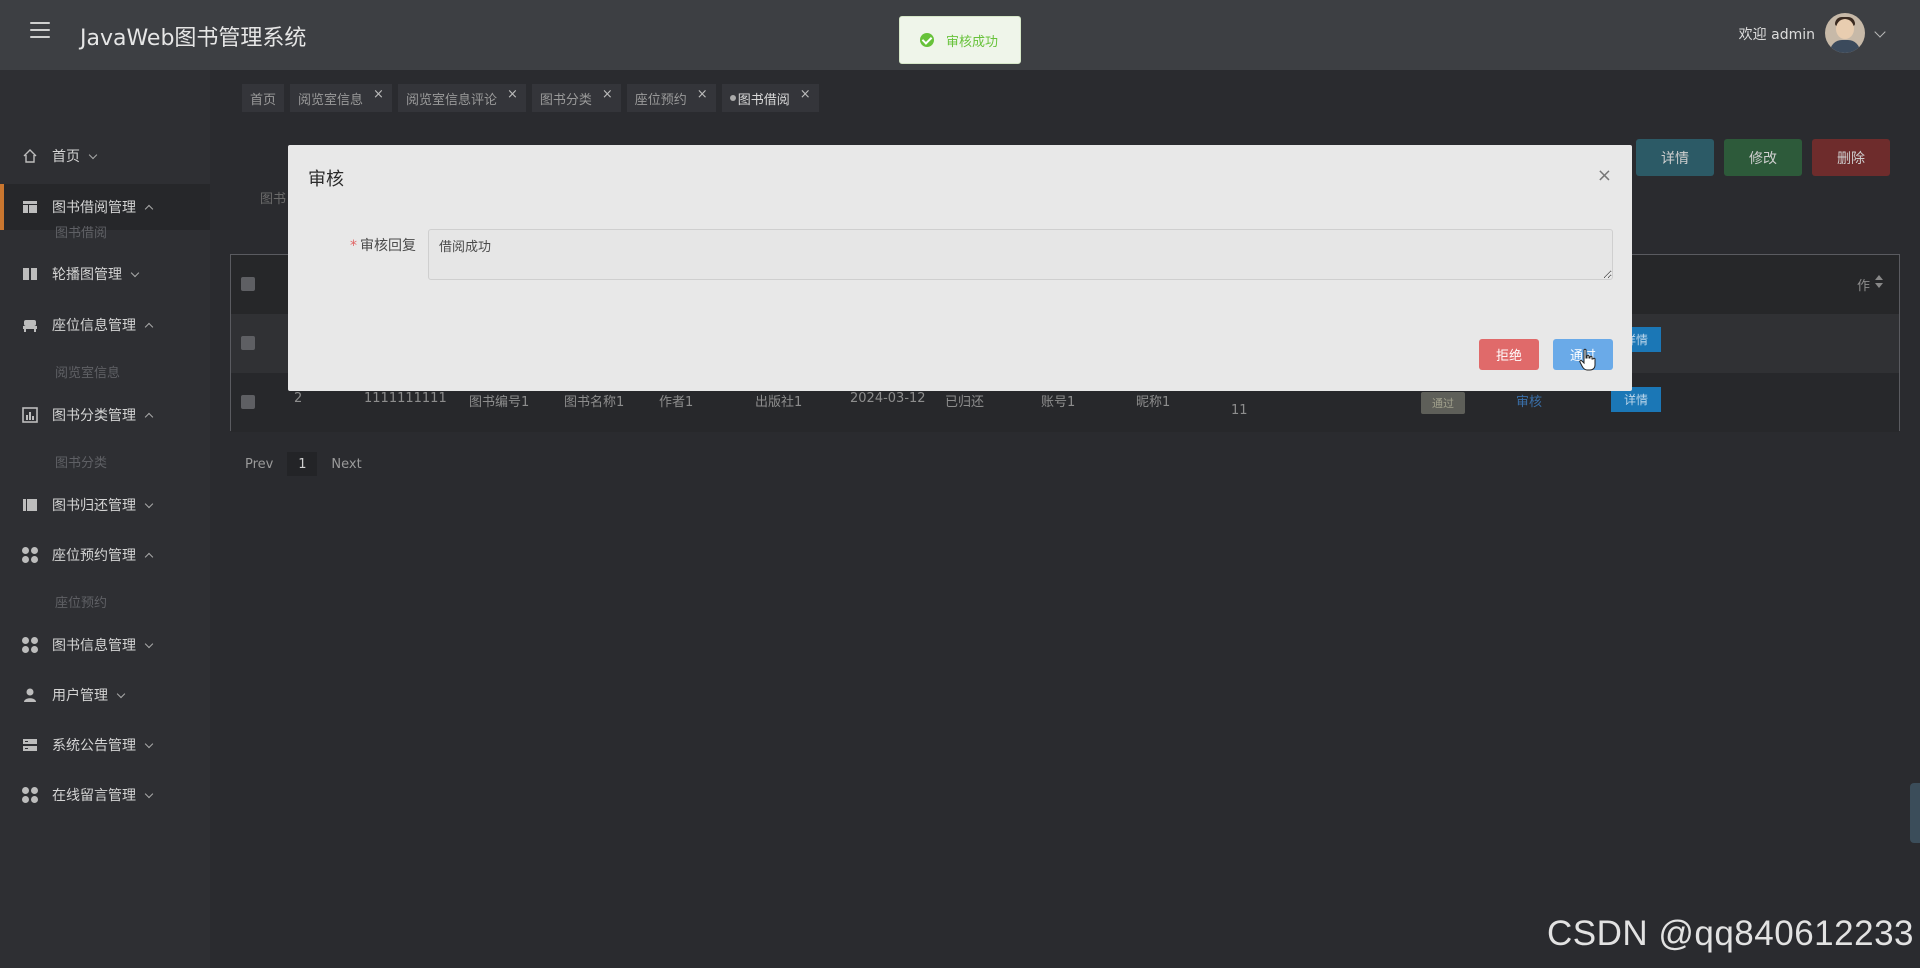 The image size is (1920, 968). What do you see at coordinates (1915, 813) in the screenshot?
I see `side-widget` at bounding box center [1915, 813].